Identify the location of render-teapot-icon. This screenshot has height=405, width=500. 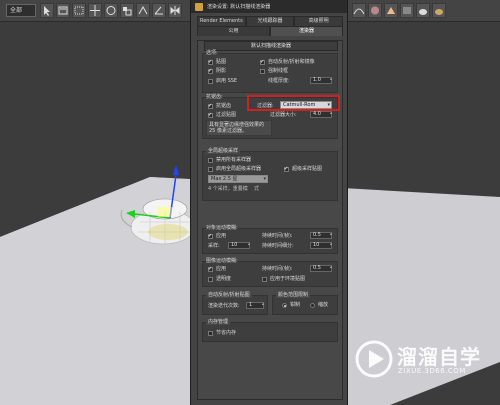
(423, 10).